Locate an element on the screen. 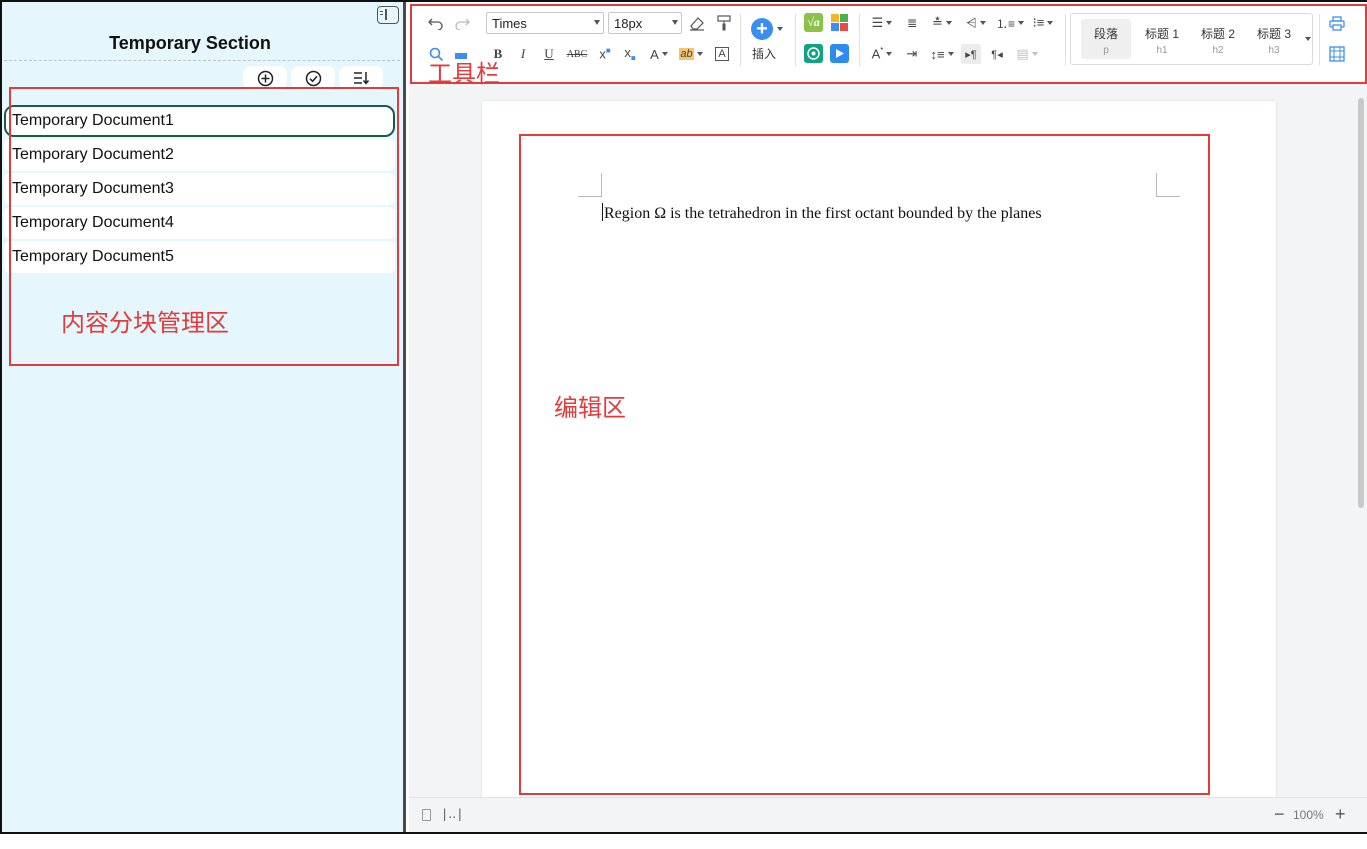 The image size is (1367, 849). check-circle-icon is located at coordinates (313, 78).